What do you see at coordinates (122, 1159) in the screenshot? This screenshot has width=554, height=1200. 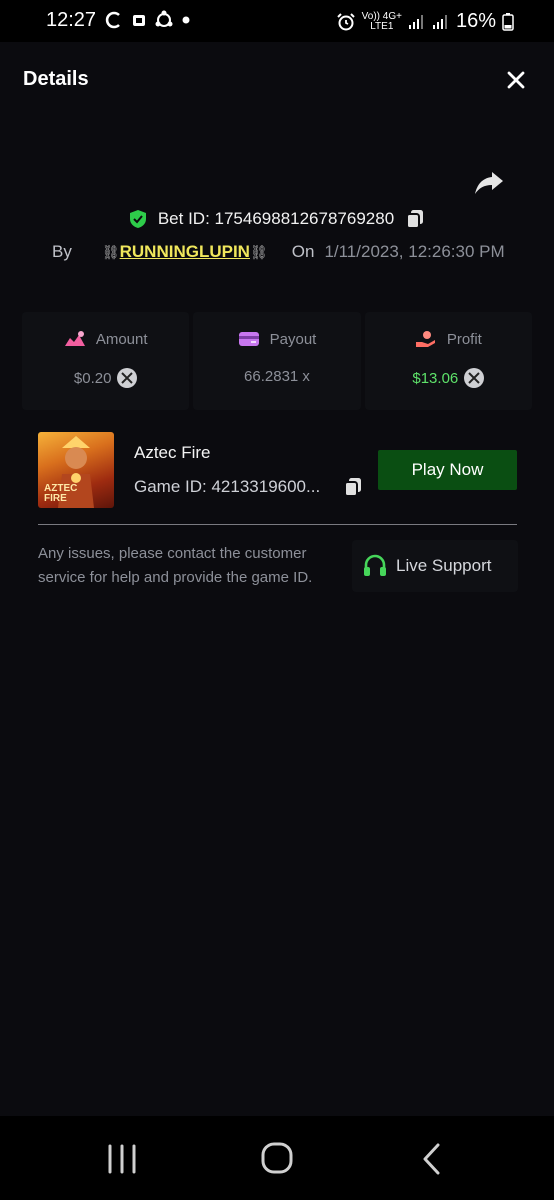 I see `recent-apps-icon` at bounding box center [122, 1159].